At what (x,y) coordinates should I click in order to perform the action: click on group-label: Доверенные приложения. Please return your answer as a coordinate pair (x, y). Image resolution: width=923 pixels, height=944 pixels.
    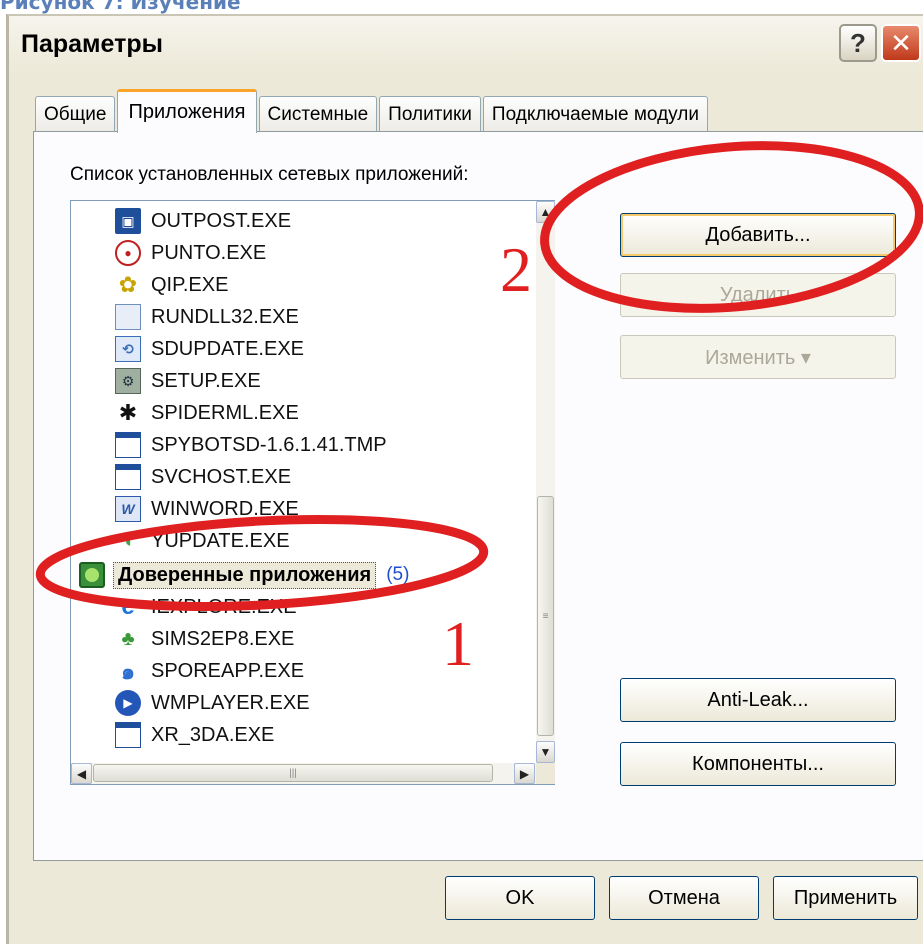
    Looking at the image, I should click on (245, 575).